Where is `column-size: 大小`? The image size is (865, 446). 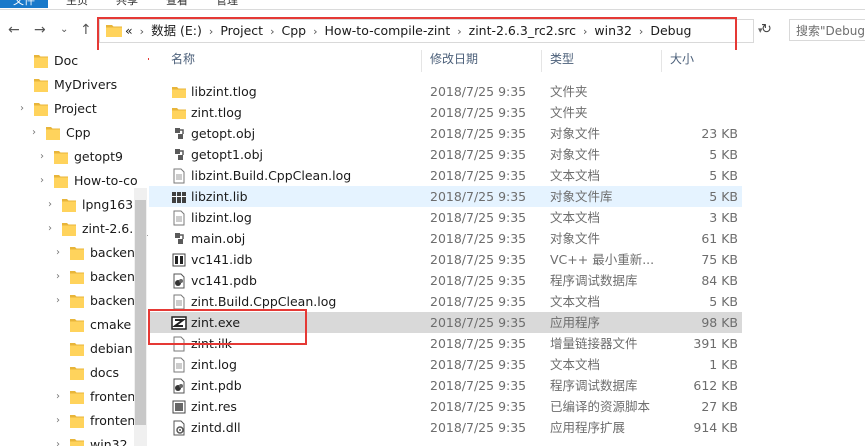 column-size: 大小 is located at coordinates (682, 61).